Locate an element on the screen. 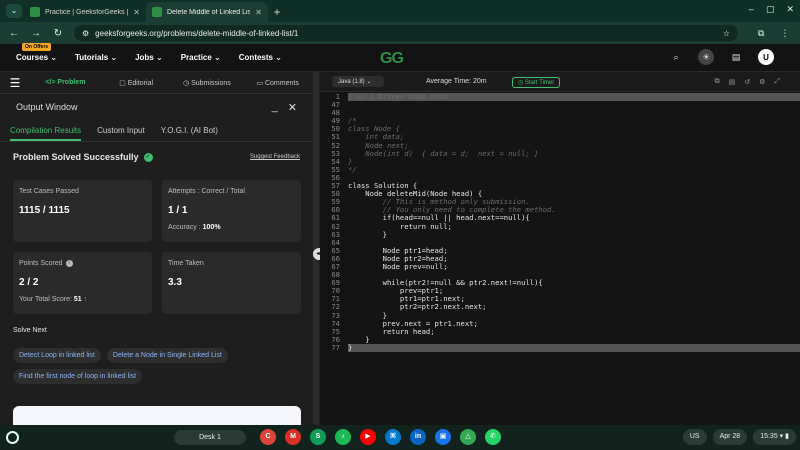  code-line: 72 ptr2=ptr2.next.next; is located at coordinates (565, 307).